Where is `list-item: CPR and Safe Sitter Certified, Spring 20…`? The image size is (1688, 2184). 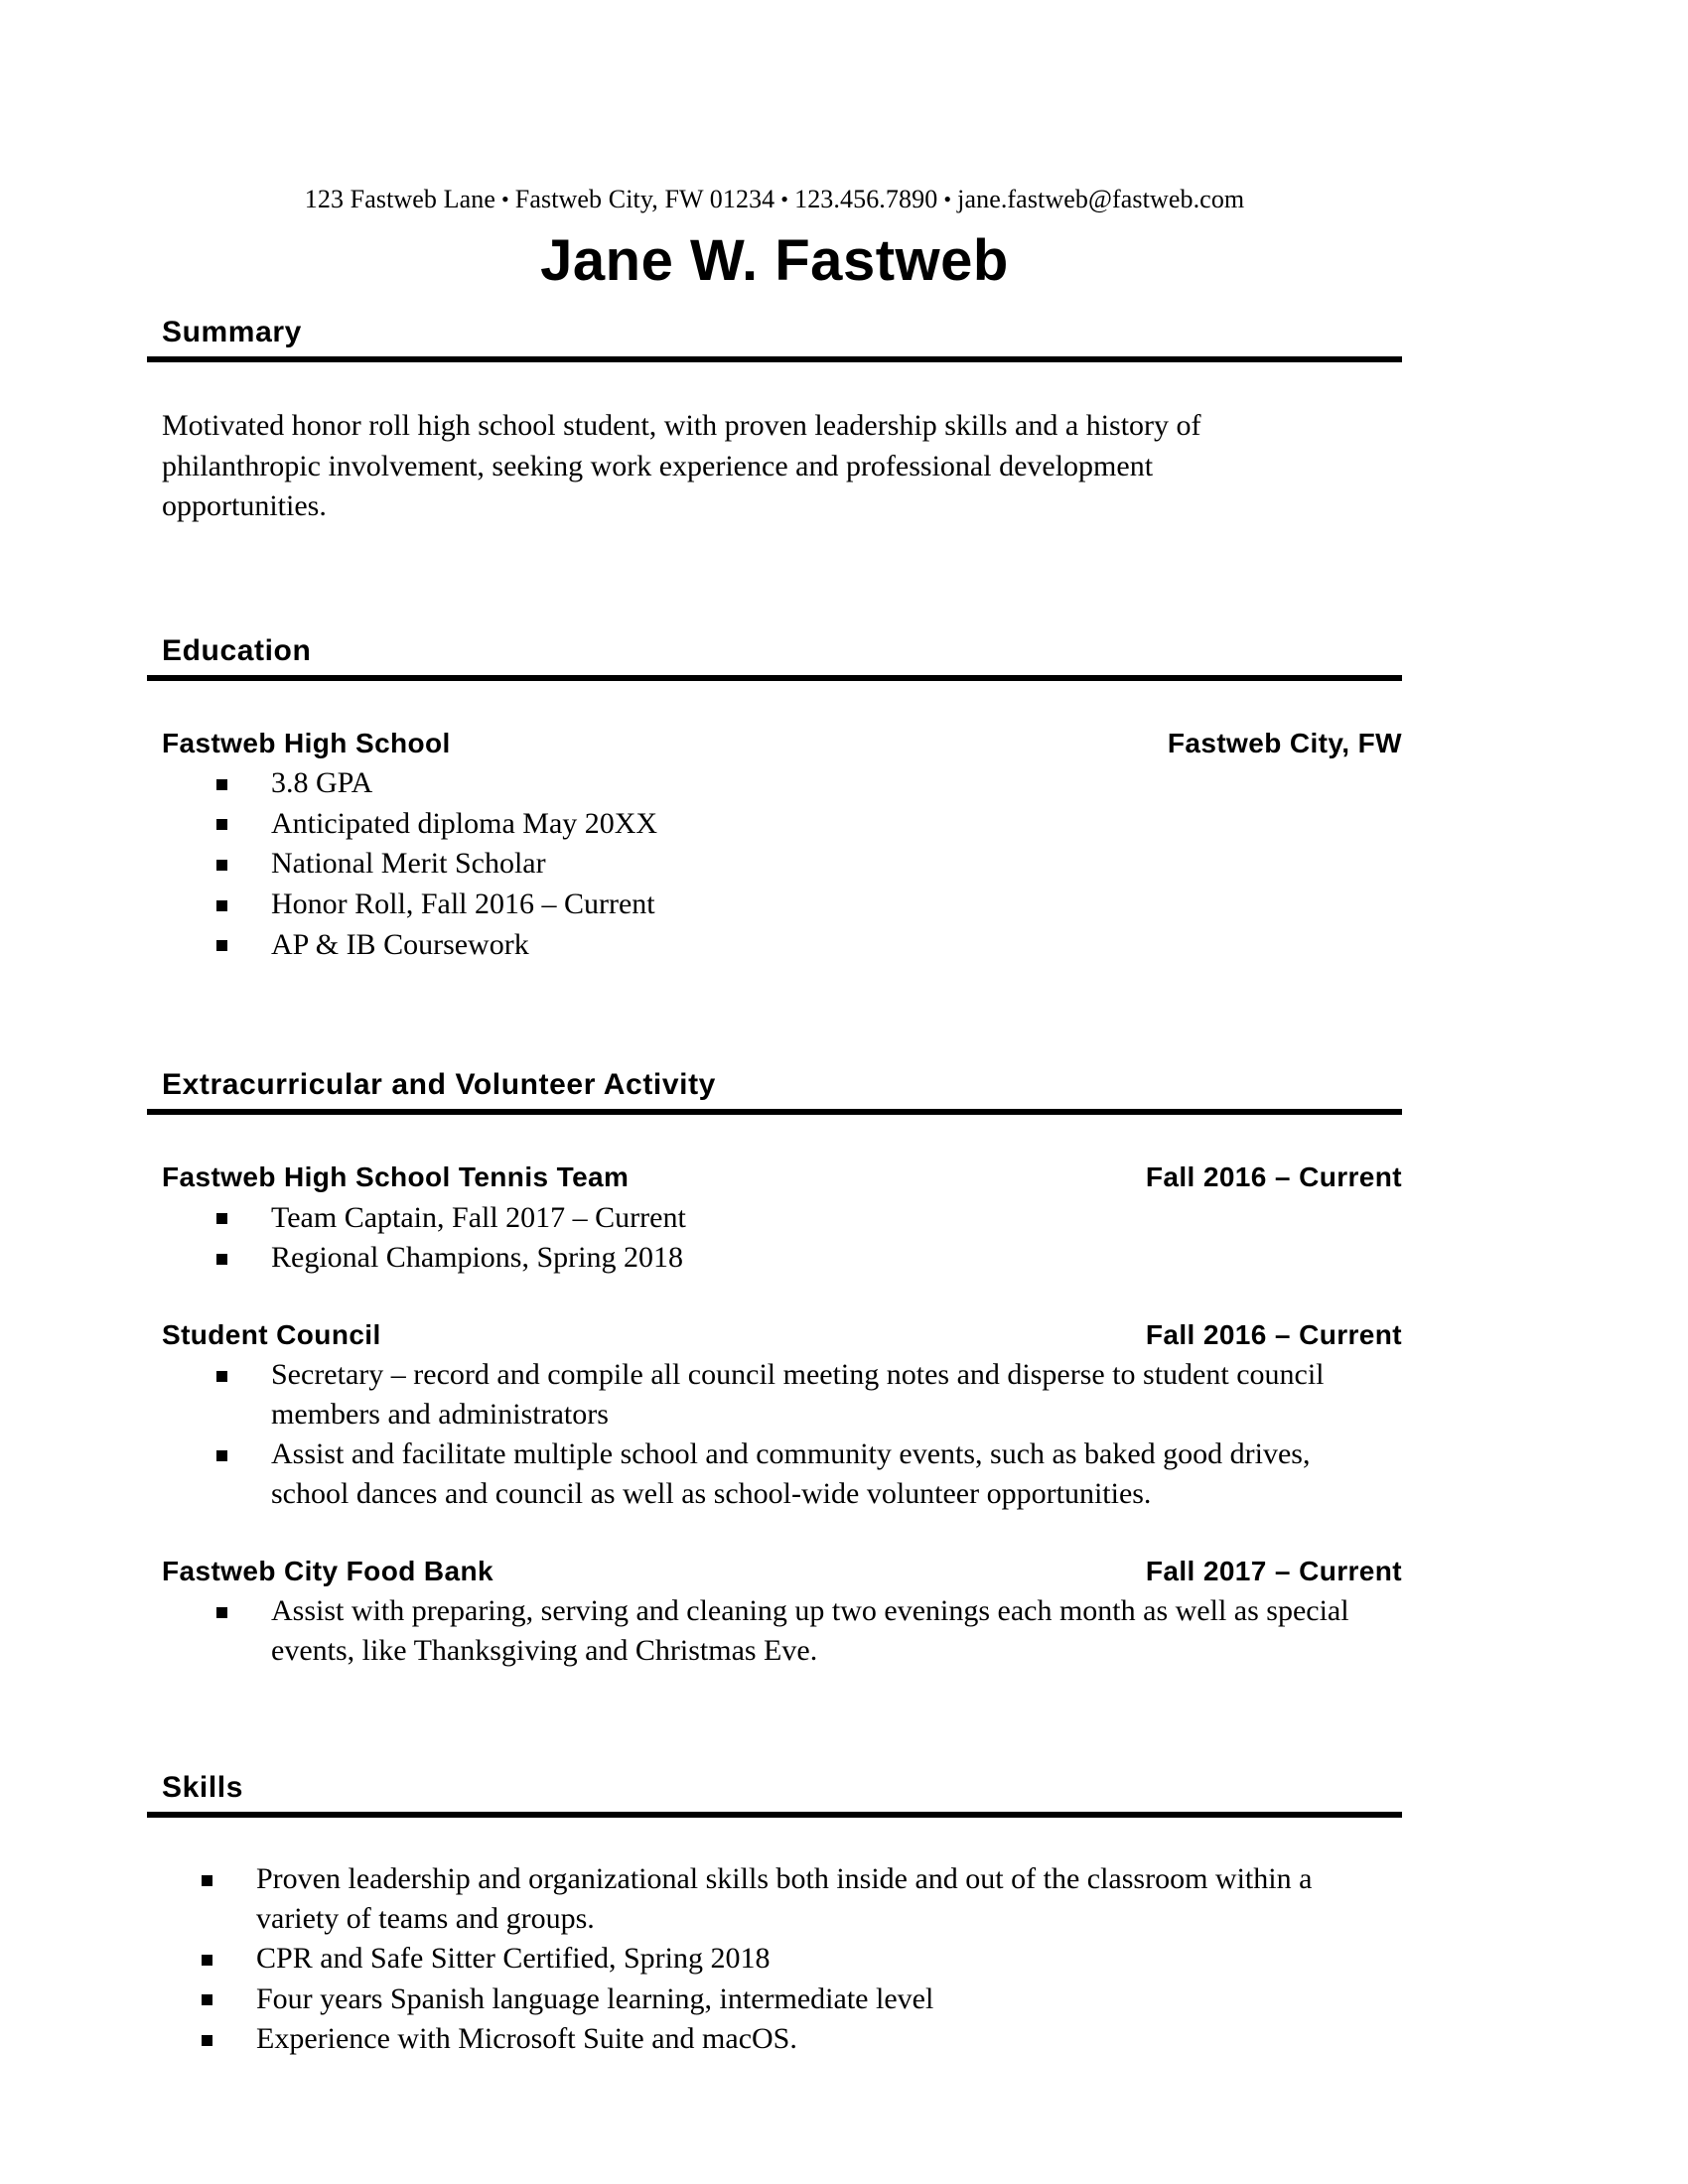
list-item: CPR and Safe Sitter Certified, Spring 20… is located at coordinates (774, 1959).